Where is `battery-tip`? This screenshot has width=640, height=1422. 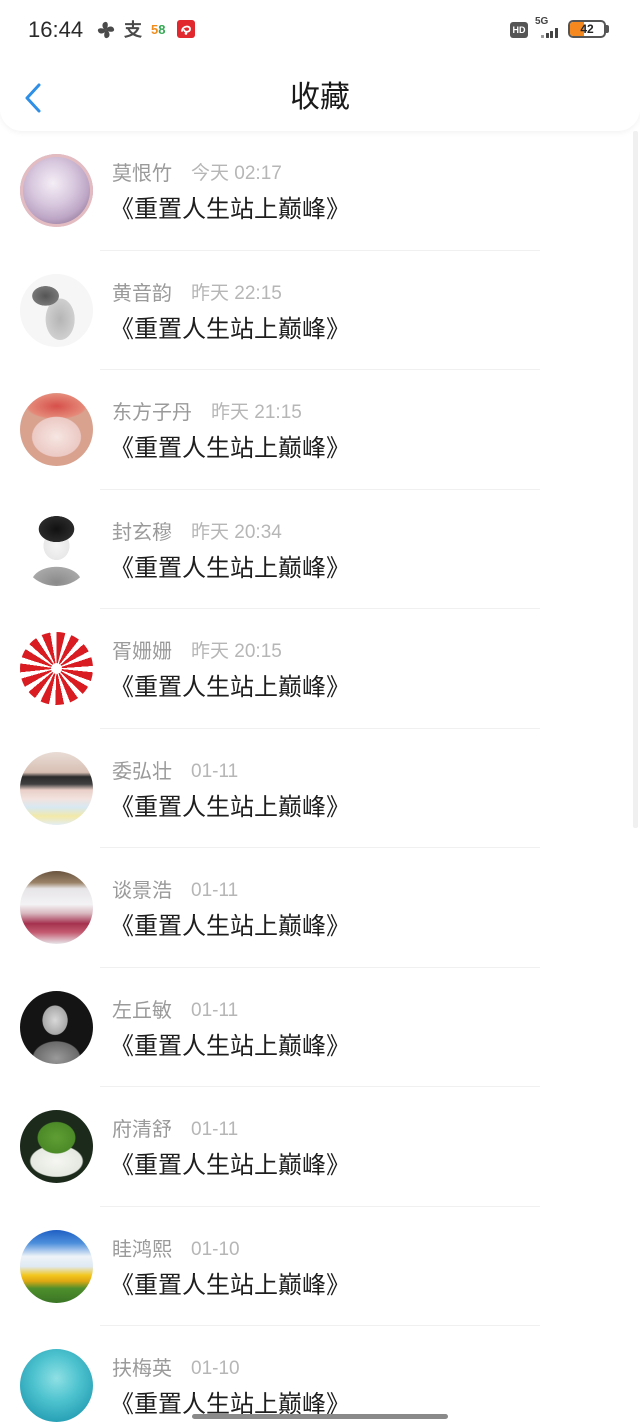 battery-tip is located at coordinates (607, 29).